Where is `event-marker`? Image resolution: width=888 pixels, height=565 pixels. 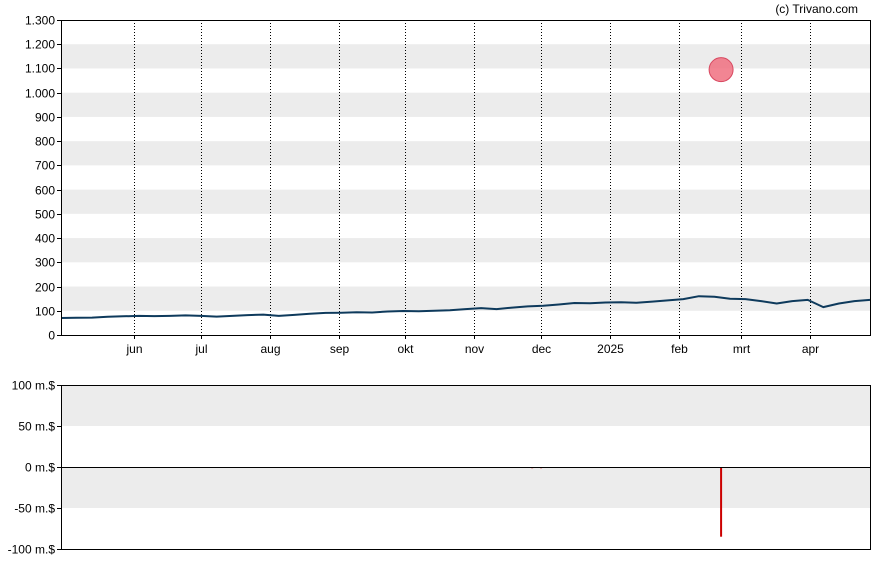
event-marker is located at coordinates (721, 70).